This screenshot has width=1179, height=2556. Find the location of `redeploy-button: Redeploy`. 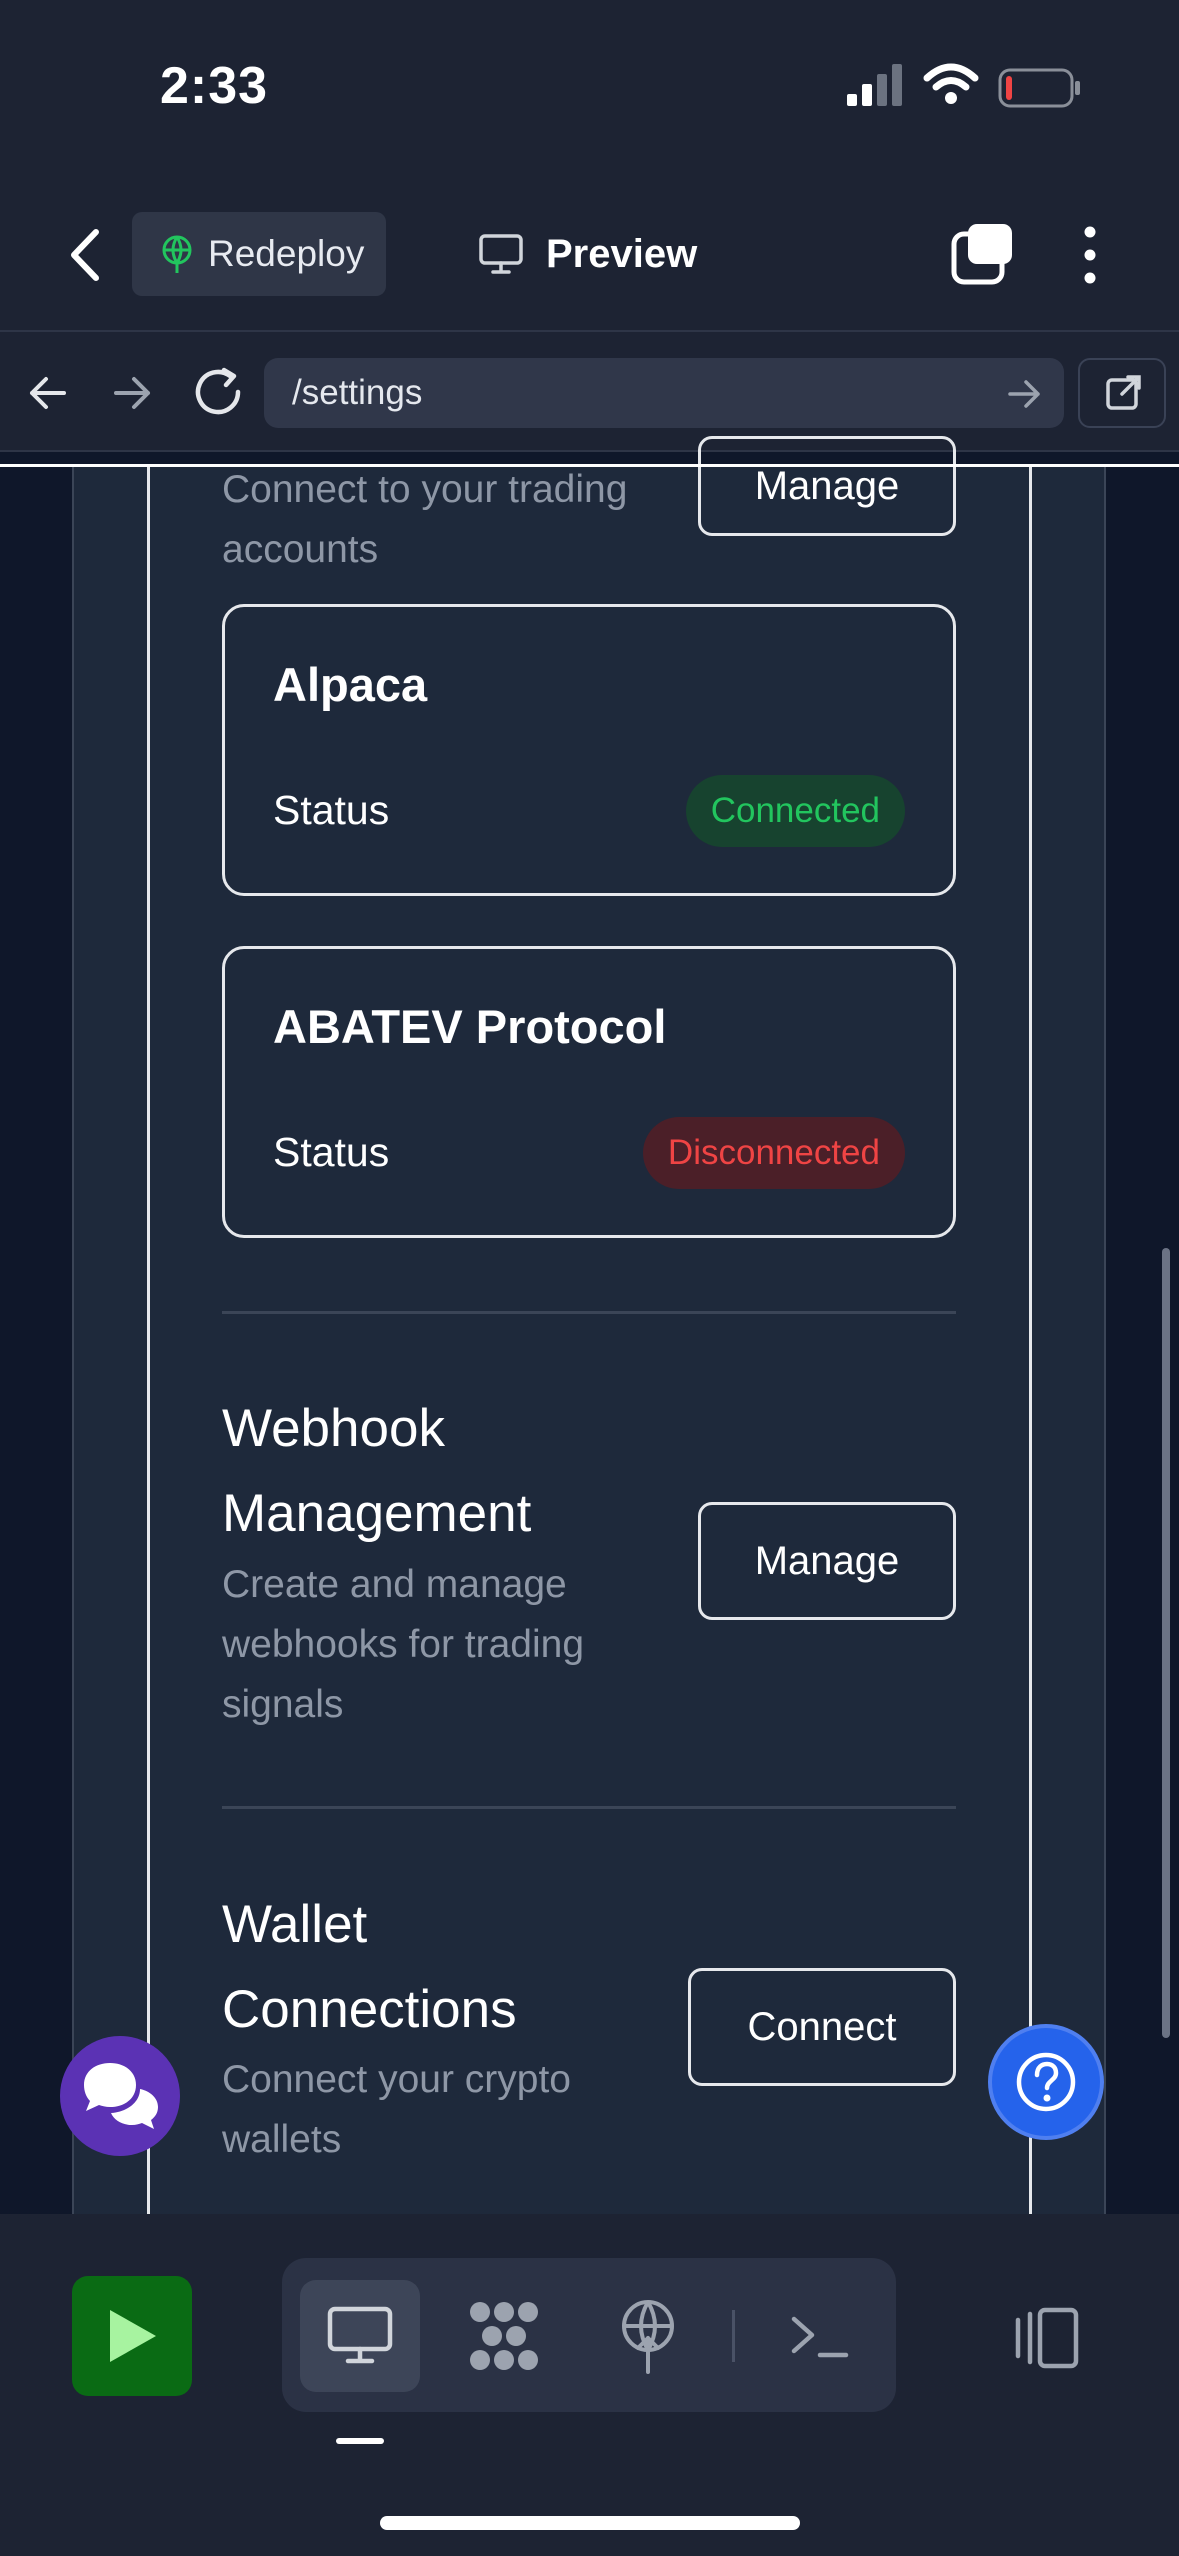

redeploy-button: Redeploy is located at coordinates (259, 254).